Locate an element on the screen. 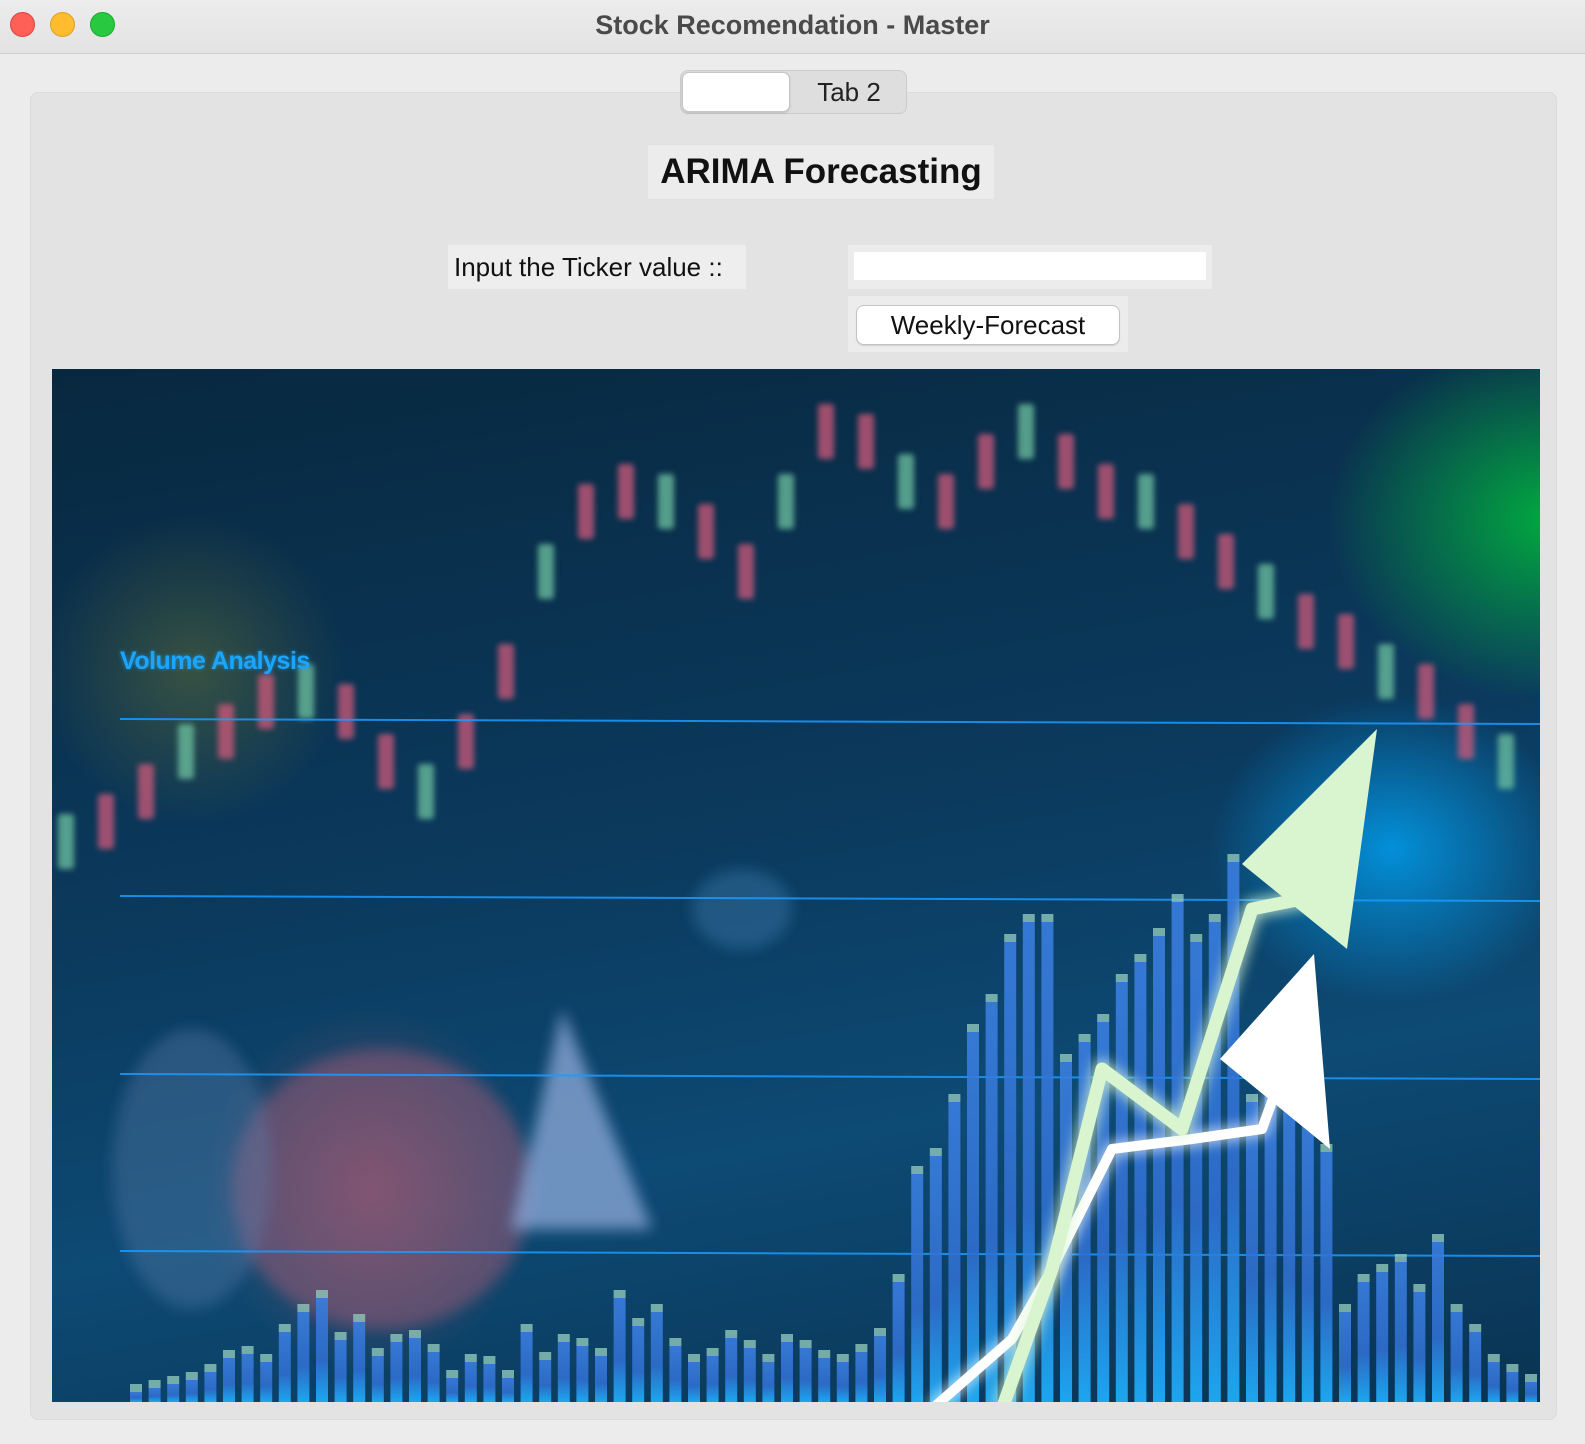  weekly-forecast-button: Weekly-Forecast is located at coordinates (988, 325).